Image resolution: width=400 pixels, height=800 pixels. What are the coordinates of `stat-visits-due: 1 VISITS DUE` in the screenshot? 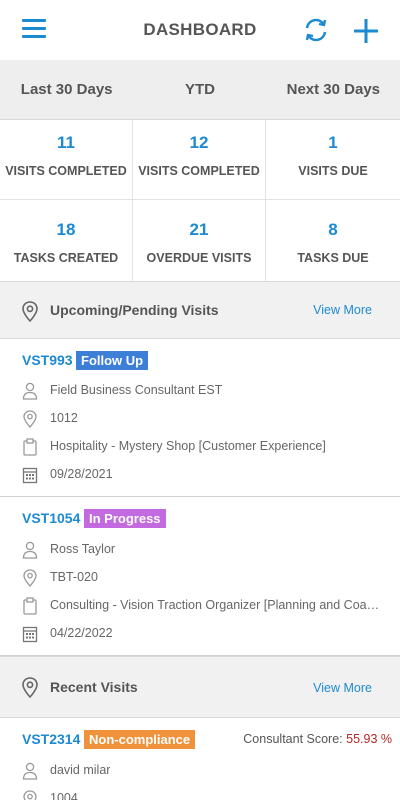 It's located at (333, 160).